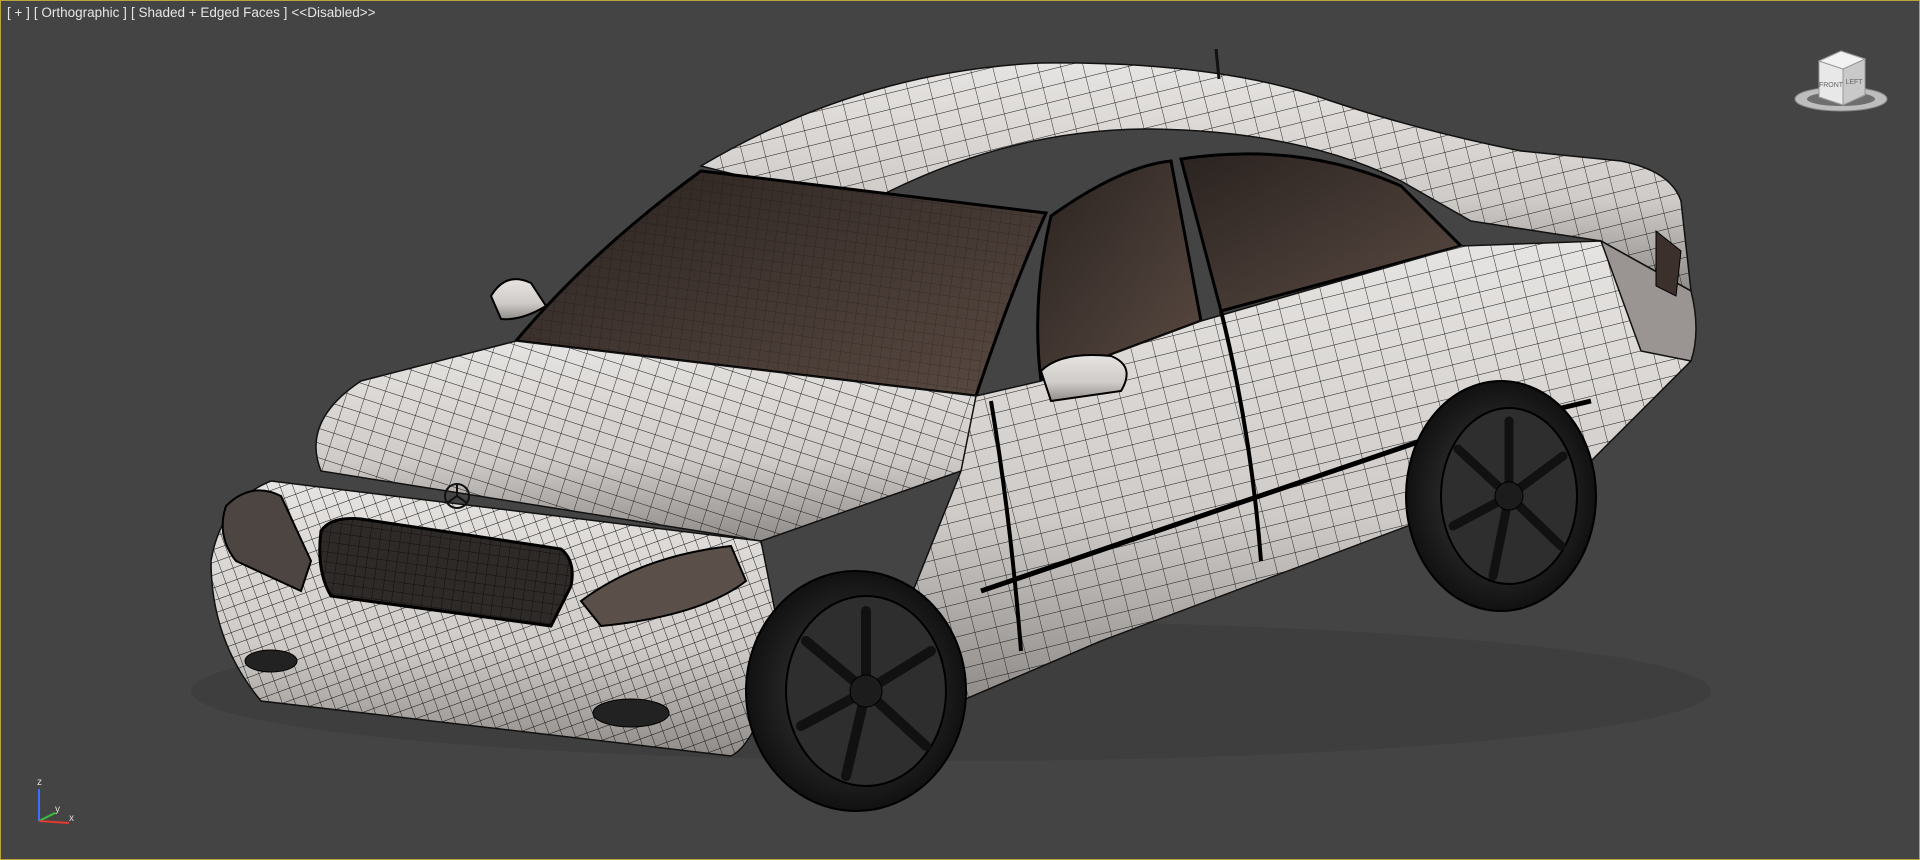 Image resolution: width=1920 pixels, height=860 pixels. Describe the element at coordinates (1501, 496) in the screenshot. I see `car-rear-wheel` at that location.